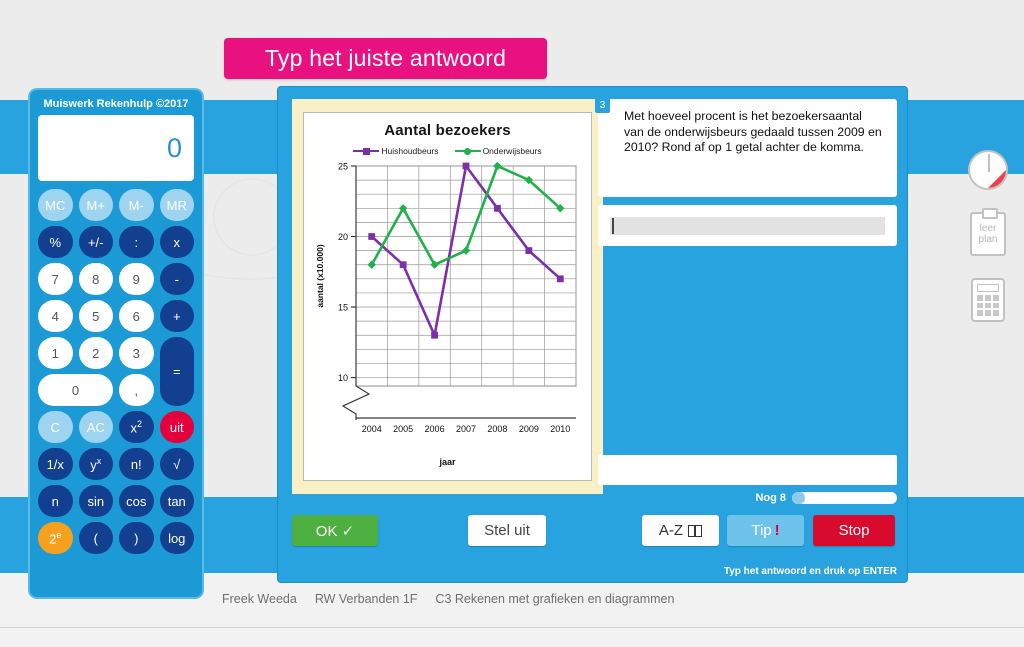 The height and width of the screenshot is (647, 1024). What do you see at coordinates (55, 464) in the screenshot?
I see `calc-key-1x: 1/x` at bounding box center [55, 464].